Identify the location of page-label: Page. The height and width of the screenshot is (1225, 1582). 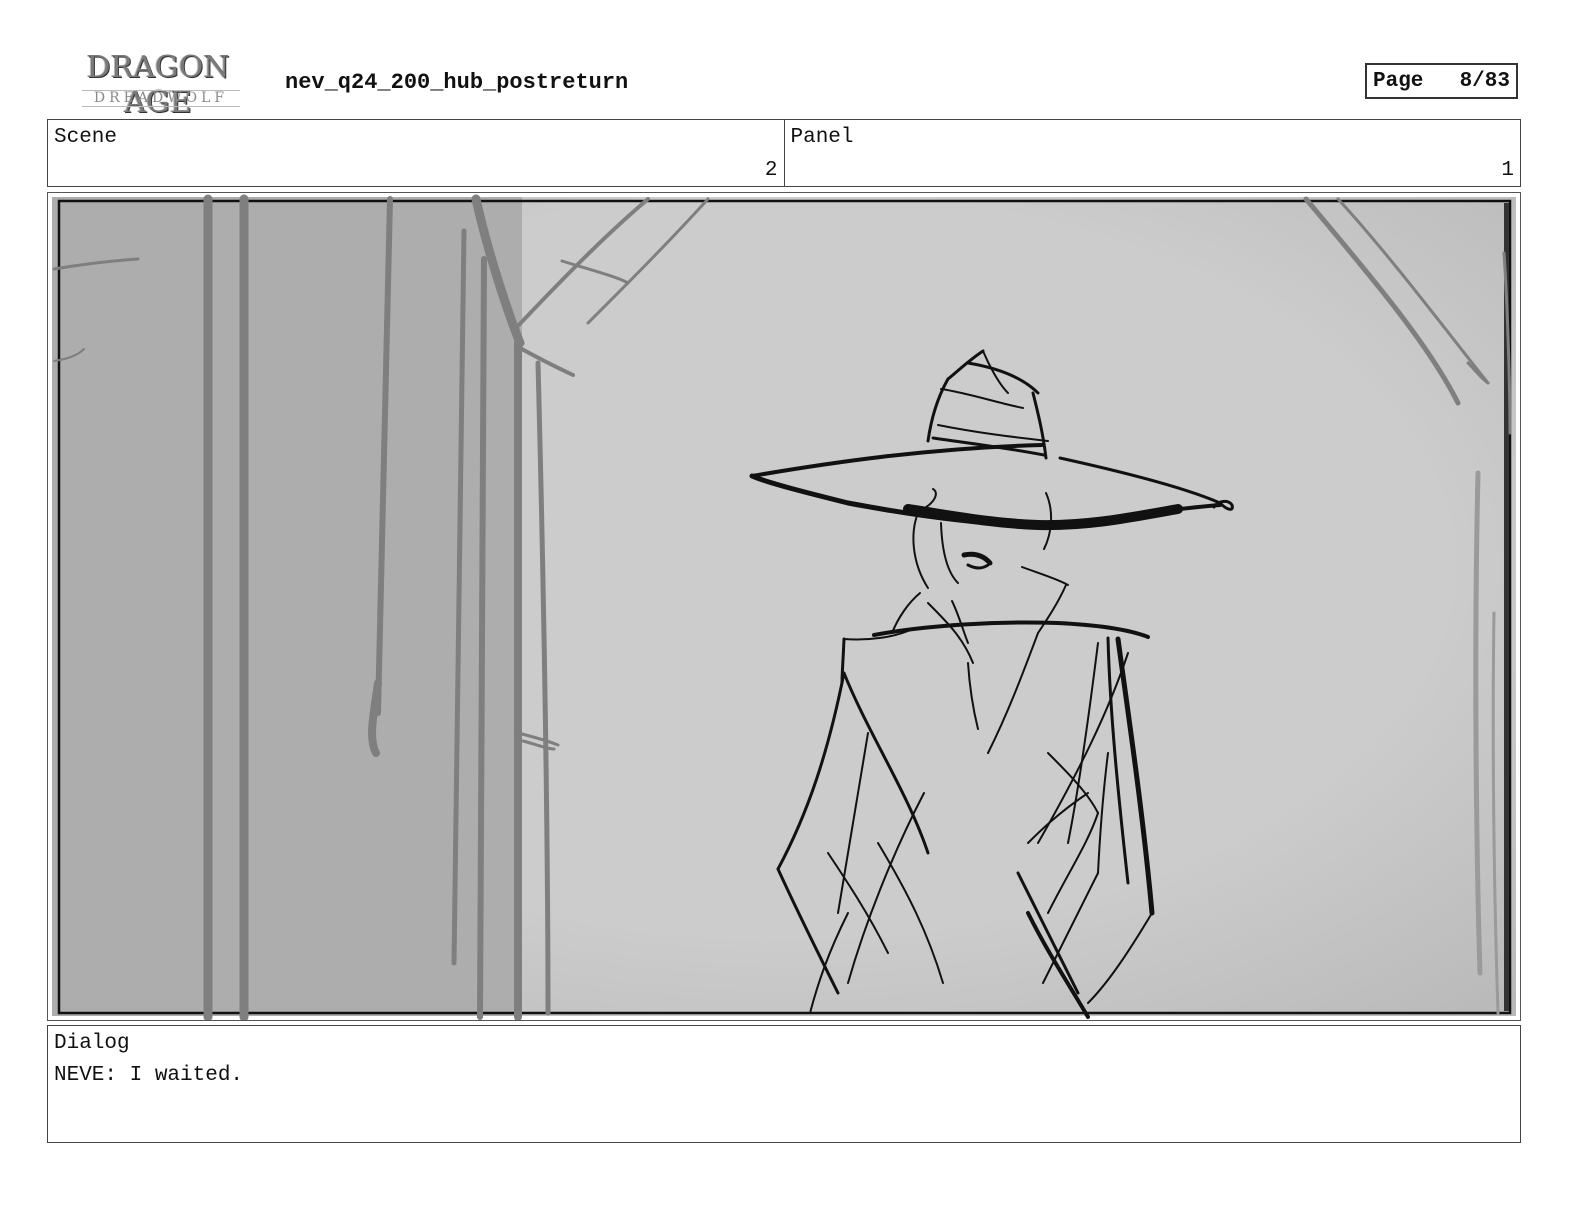
(1398, 81).